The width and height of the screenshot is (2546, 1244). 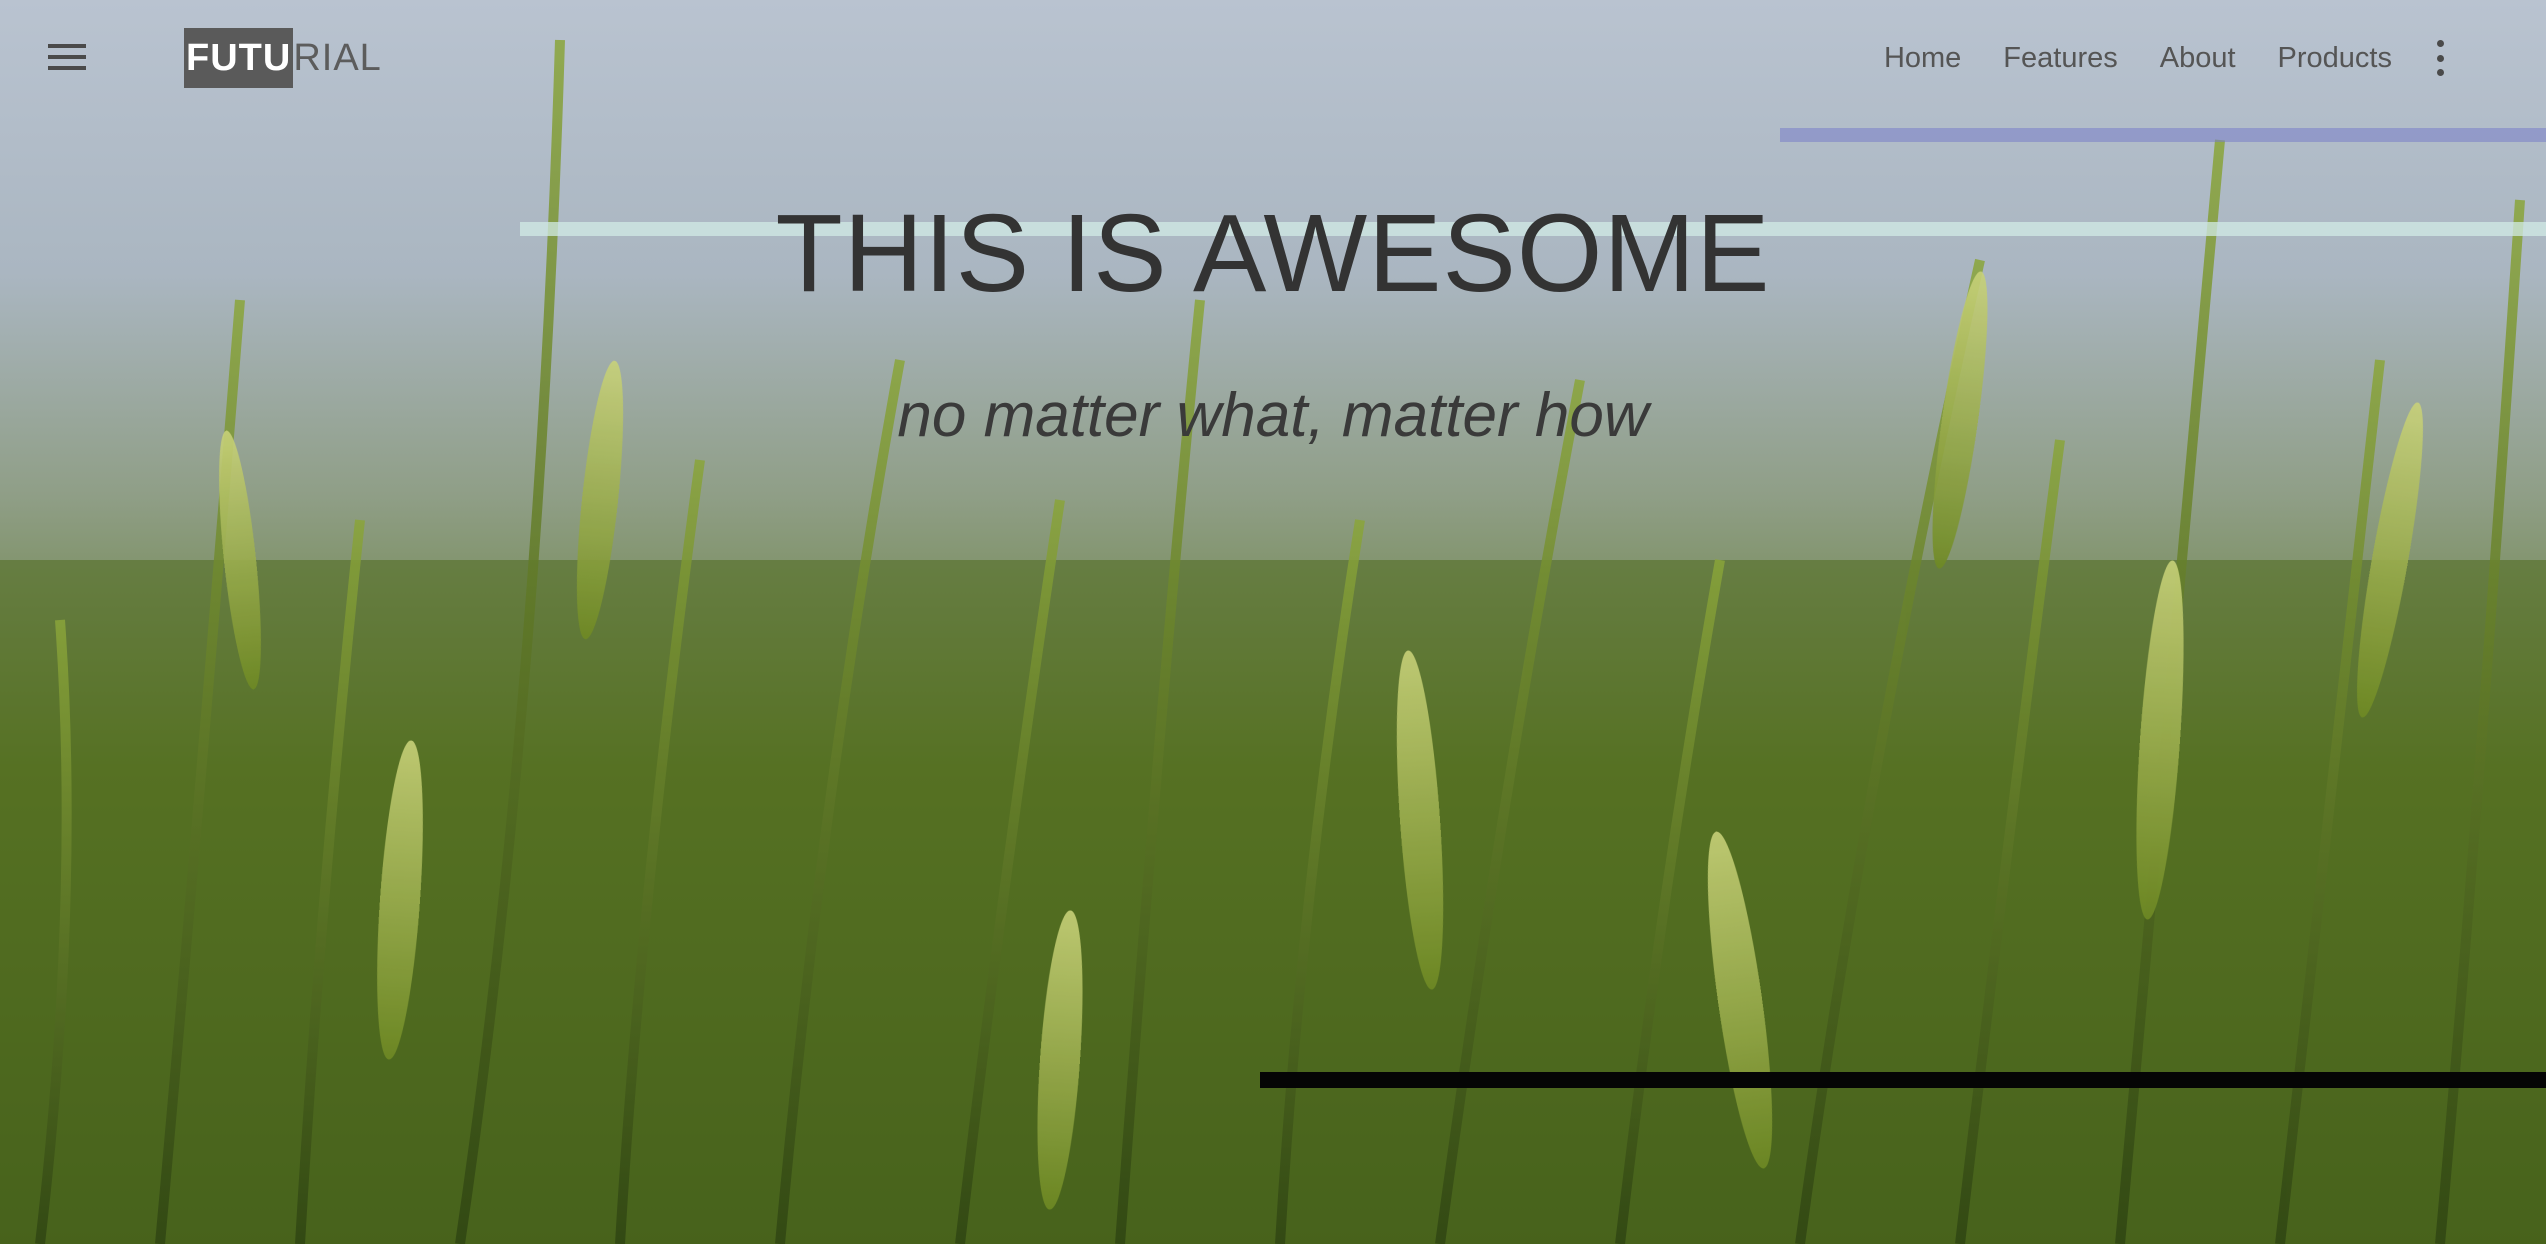 What do you see at coordinates (1273, 58) in the screenshot?
I see `top-navbar: FUTURIAL Home Features About Products` at bounding box center [1273, 58].